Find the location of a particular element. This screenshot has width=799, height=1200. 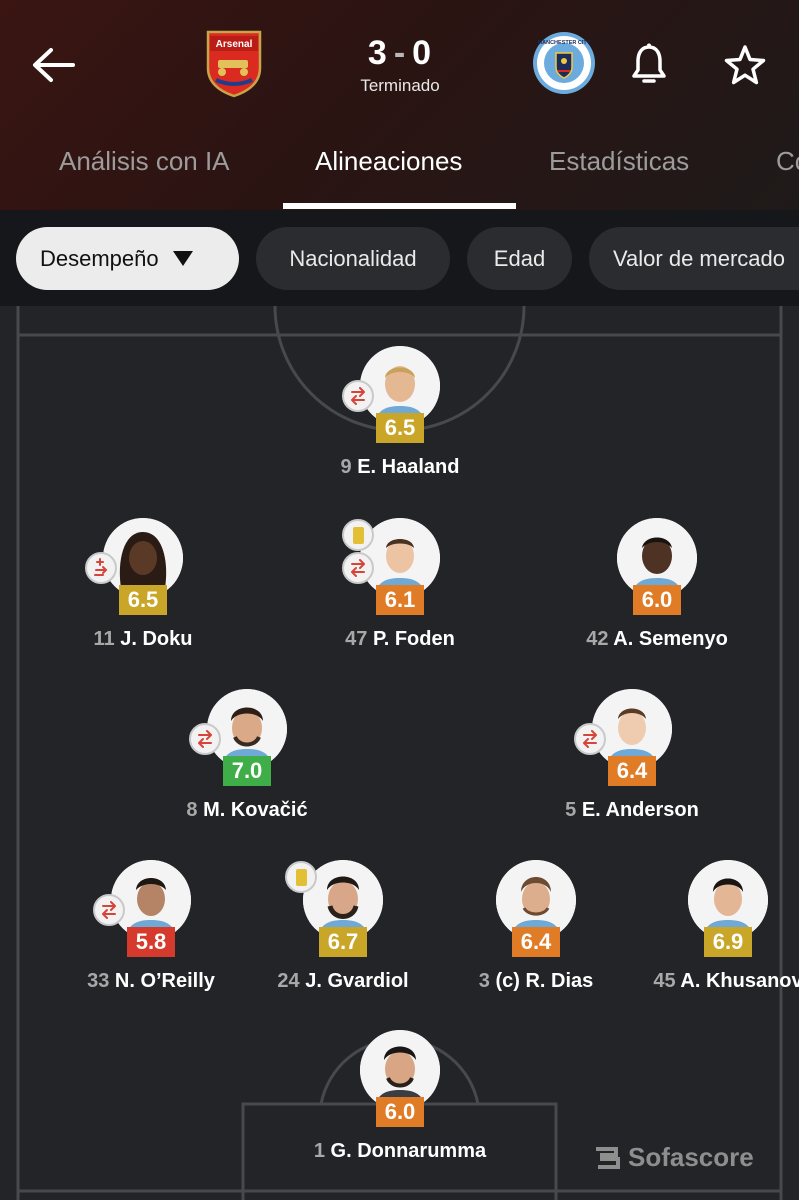

tab-lineups: Alineaciones is located at coordinates (388, 161).